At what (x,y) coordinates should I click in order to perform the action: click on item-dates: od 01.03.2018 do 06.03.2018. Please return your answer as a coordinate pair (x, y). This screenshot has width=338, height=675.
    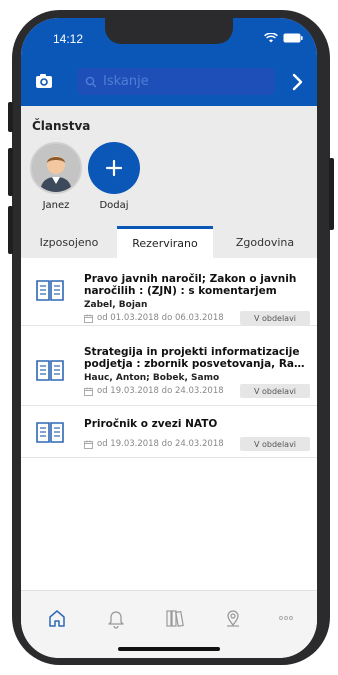
    Looking at the image, I should click on (154, 318).